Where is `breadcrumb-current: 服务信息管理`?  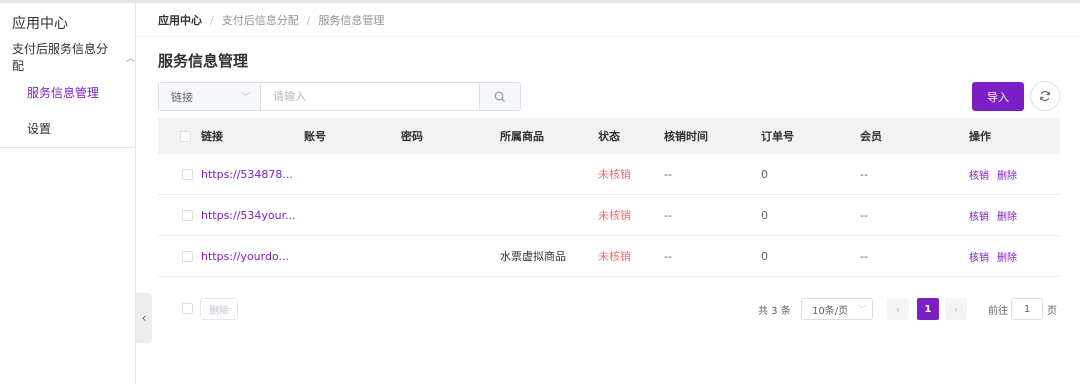 breadcrumb-current: 服务信息管理 is located at coordinates (351, 20).